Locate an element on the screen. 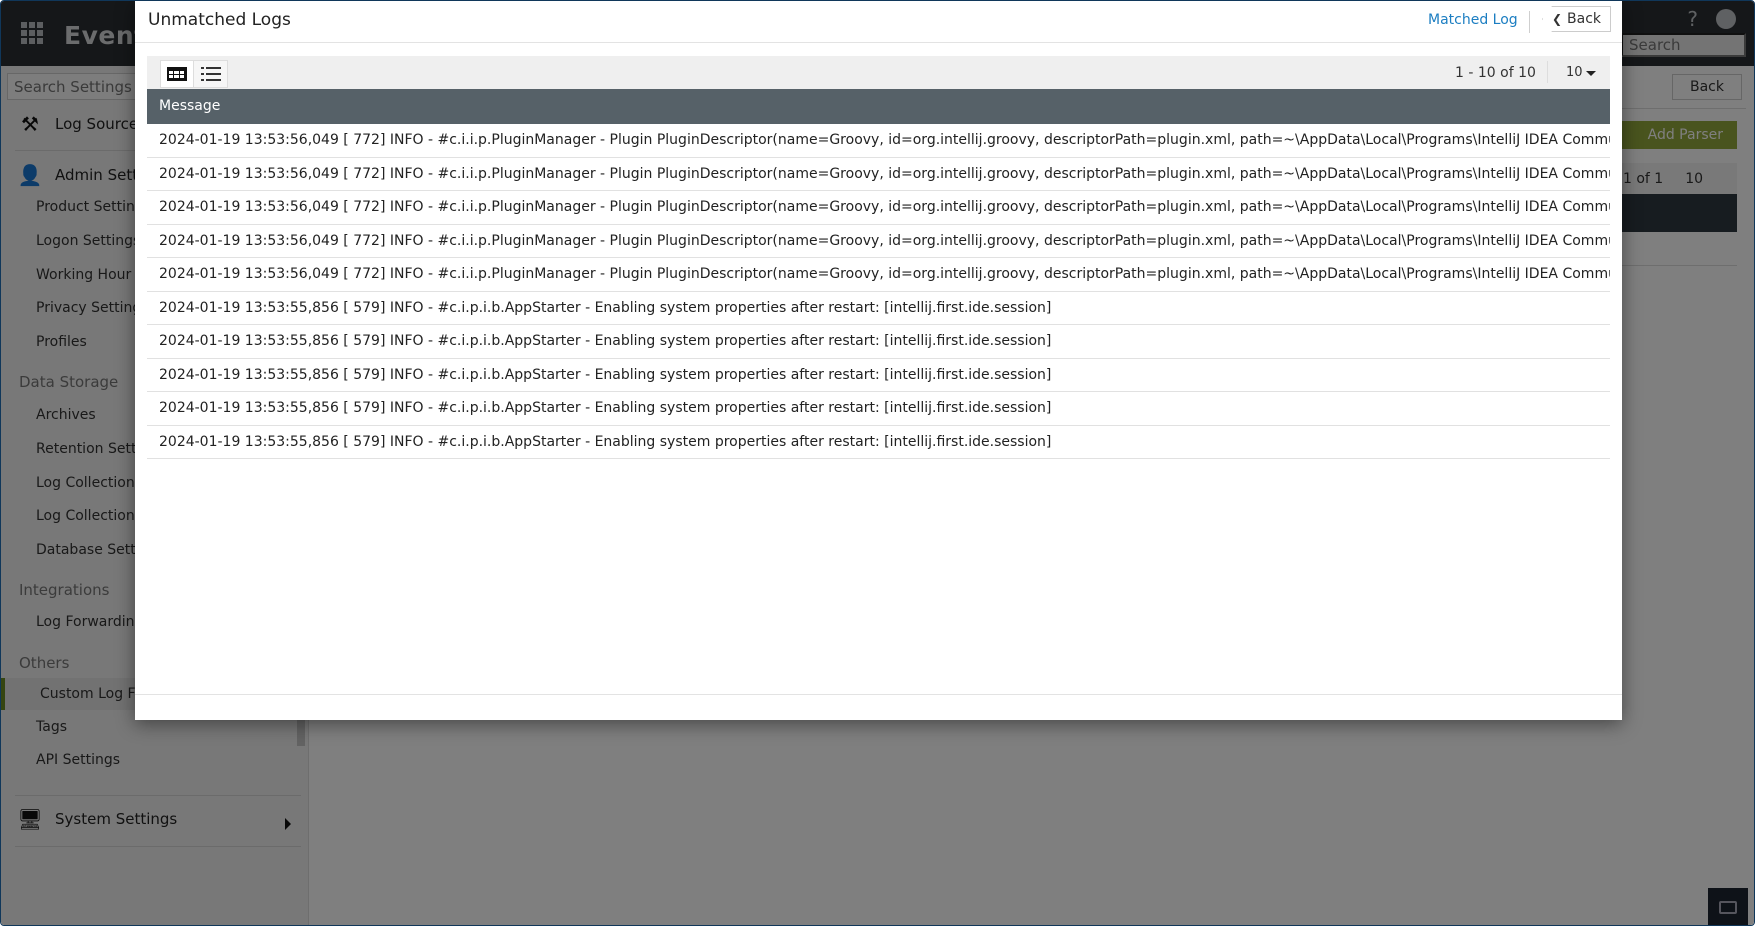 The width and height of the screenshot is (1755, 926). column-header-message: Message is located at coordinates (878, 106).